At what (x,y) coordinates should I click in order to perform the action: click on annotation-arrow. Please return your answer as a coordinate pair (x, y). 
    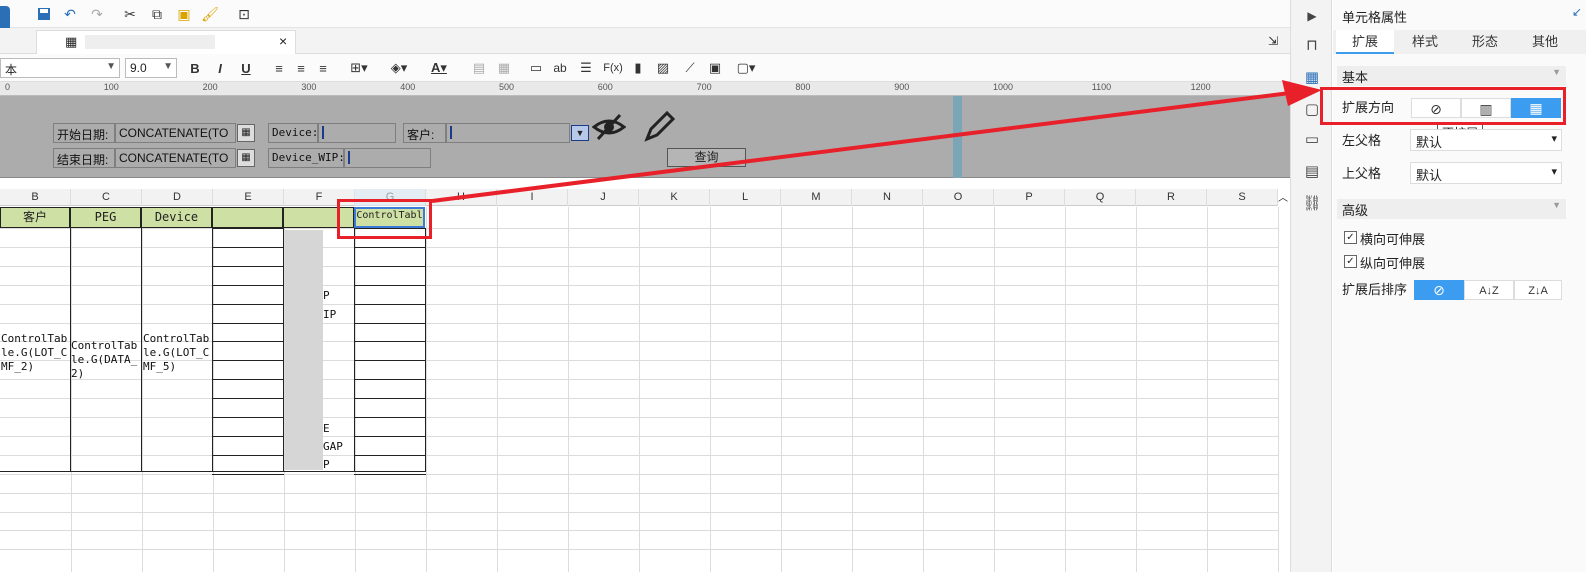
    Looking at the image, I should click on (876, 141).